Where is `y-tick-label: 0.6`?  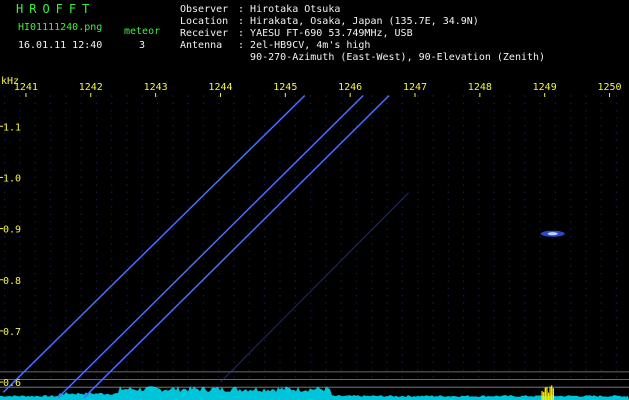
y-tick-label: 0.6 is located at coordinates (12, 383).